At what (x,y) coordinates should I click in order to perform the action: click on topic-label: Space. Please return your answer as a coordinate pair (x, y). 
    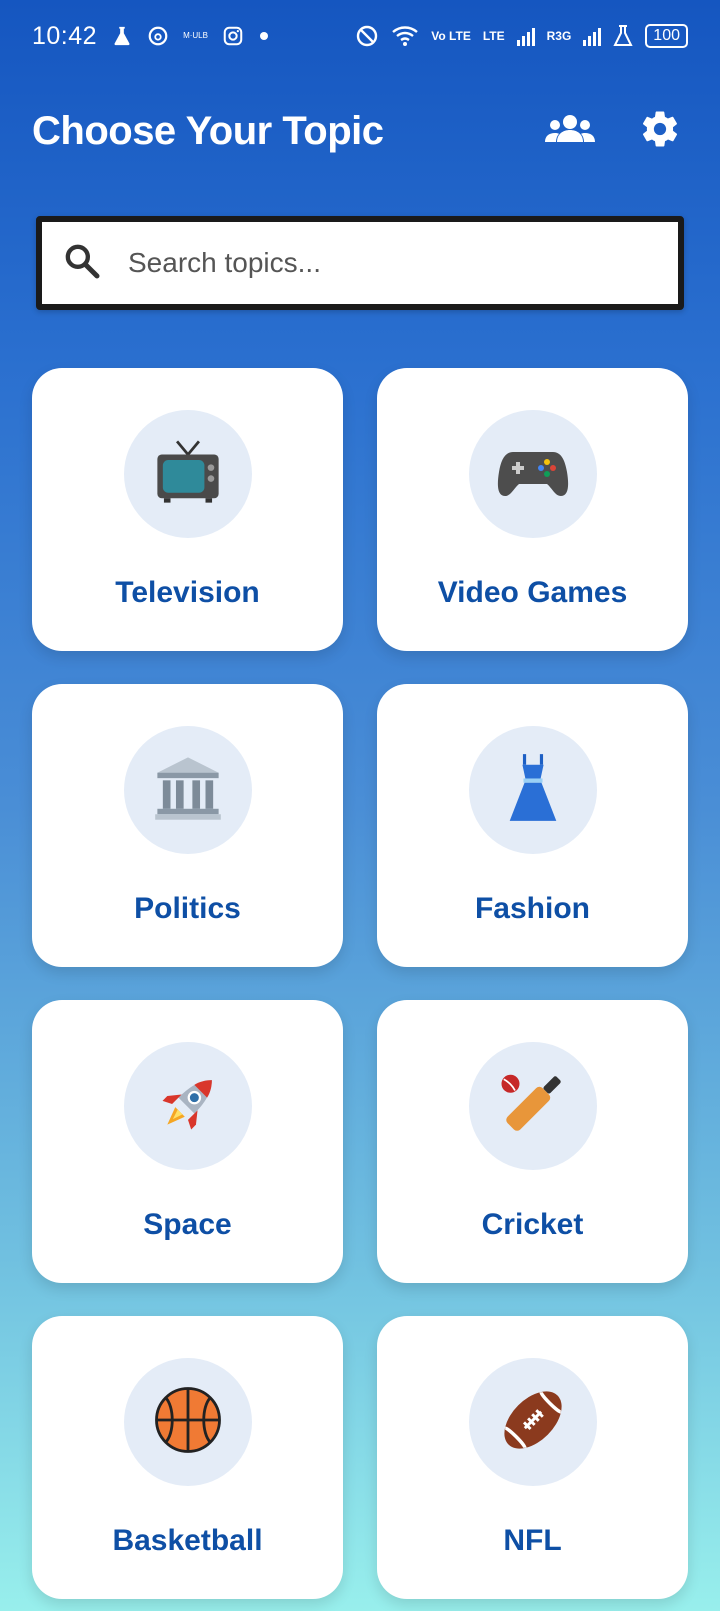
    Looking at the image, I should click on (187, 1224).